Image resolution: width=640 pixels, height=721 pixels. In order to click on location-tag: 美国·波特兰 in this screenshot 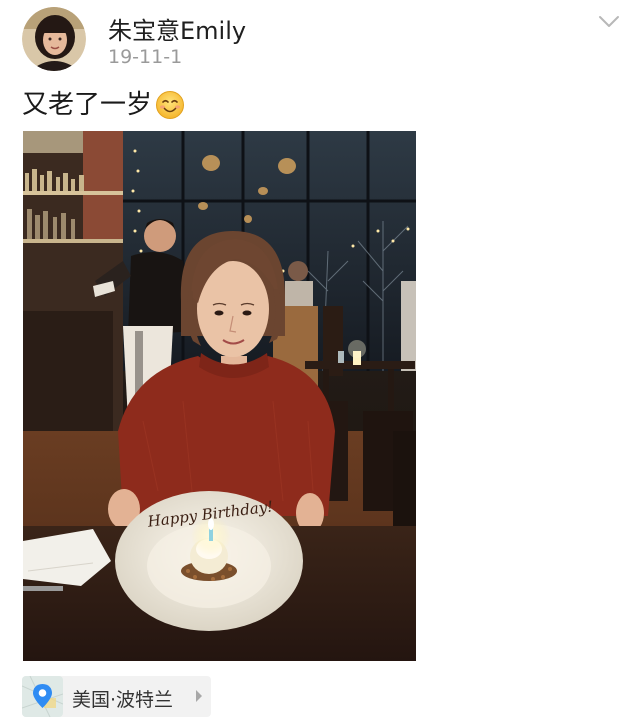, I will do `click(116, 696)`.